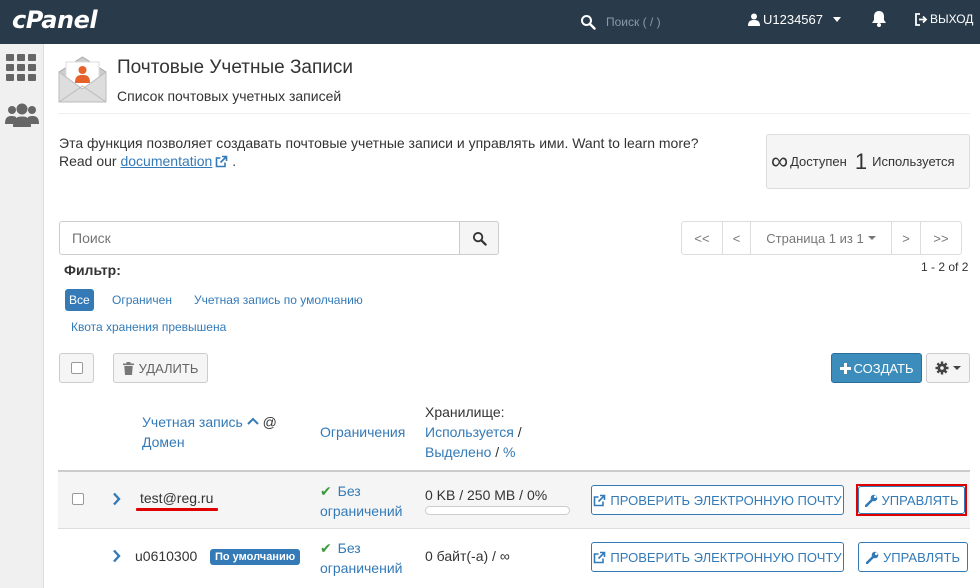 This screenshot has width=980, height=588. Describe the element at coordinates (90, 161) in the screenshot. I see `read-our-text: Read our` at that location.